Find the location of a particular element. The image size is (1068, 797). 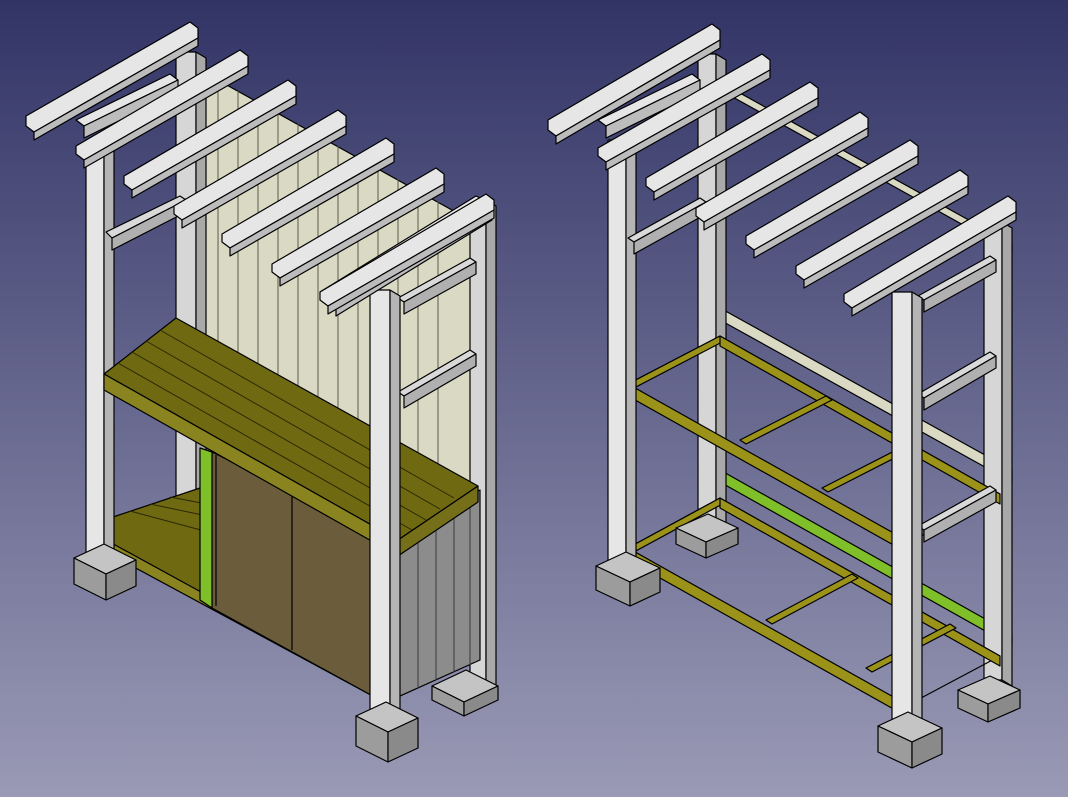

back-post-right is located at coordinates (998, 454).